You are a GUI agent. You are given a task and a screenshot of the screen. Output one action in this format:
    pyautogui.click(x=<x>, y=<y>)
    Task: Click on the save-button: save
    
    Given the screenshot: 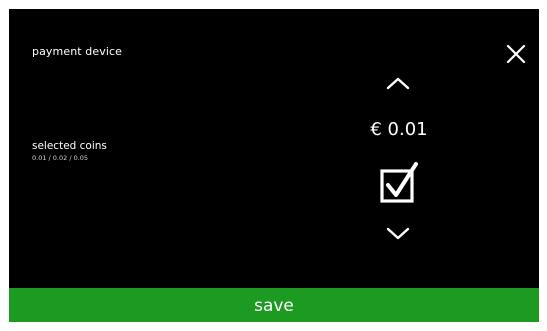 What is the action you would take?
    pyautogui.click(x=274, y=305)
    